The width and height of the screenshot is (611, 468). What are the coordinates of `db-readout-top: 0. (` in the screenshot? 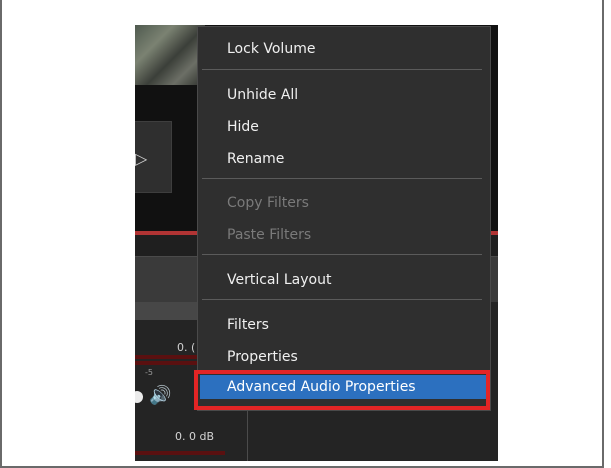 It's located at (186, 347).